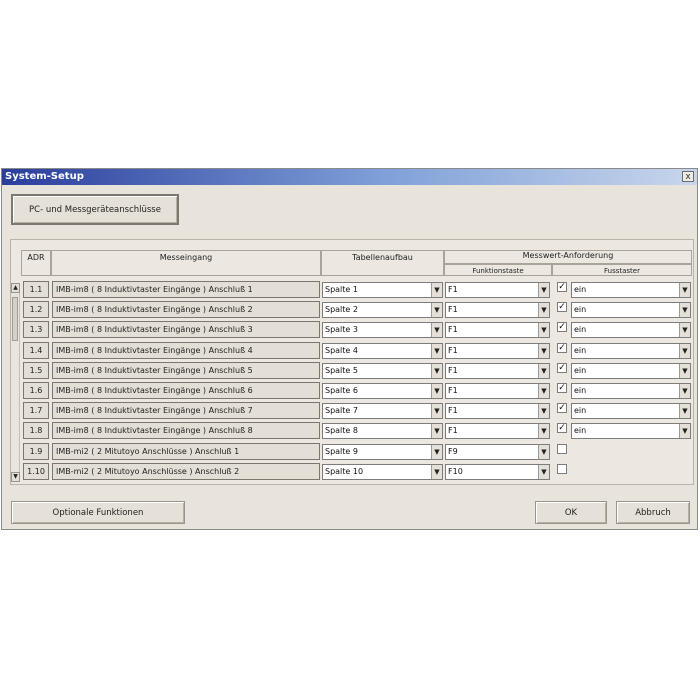 Image resolution: width=700 pixels, height=700 pixels. Describe the element at coordinates (688, 176) in the screenshot. I see `close-icon: x` at that location.